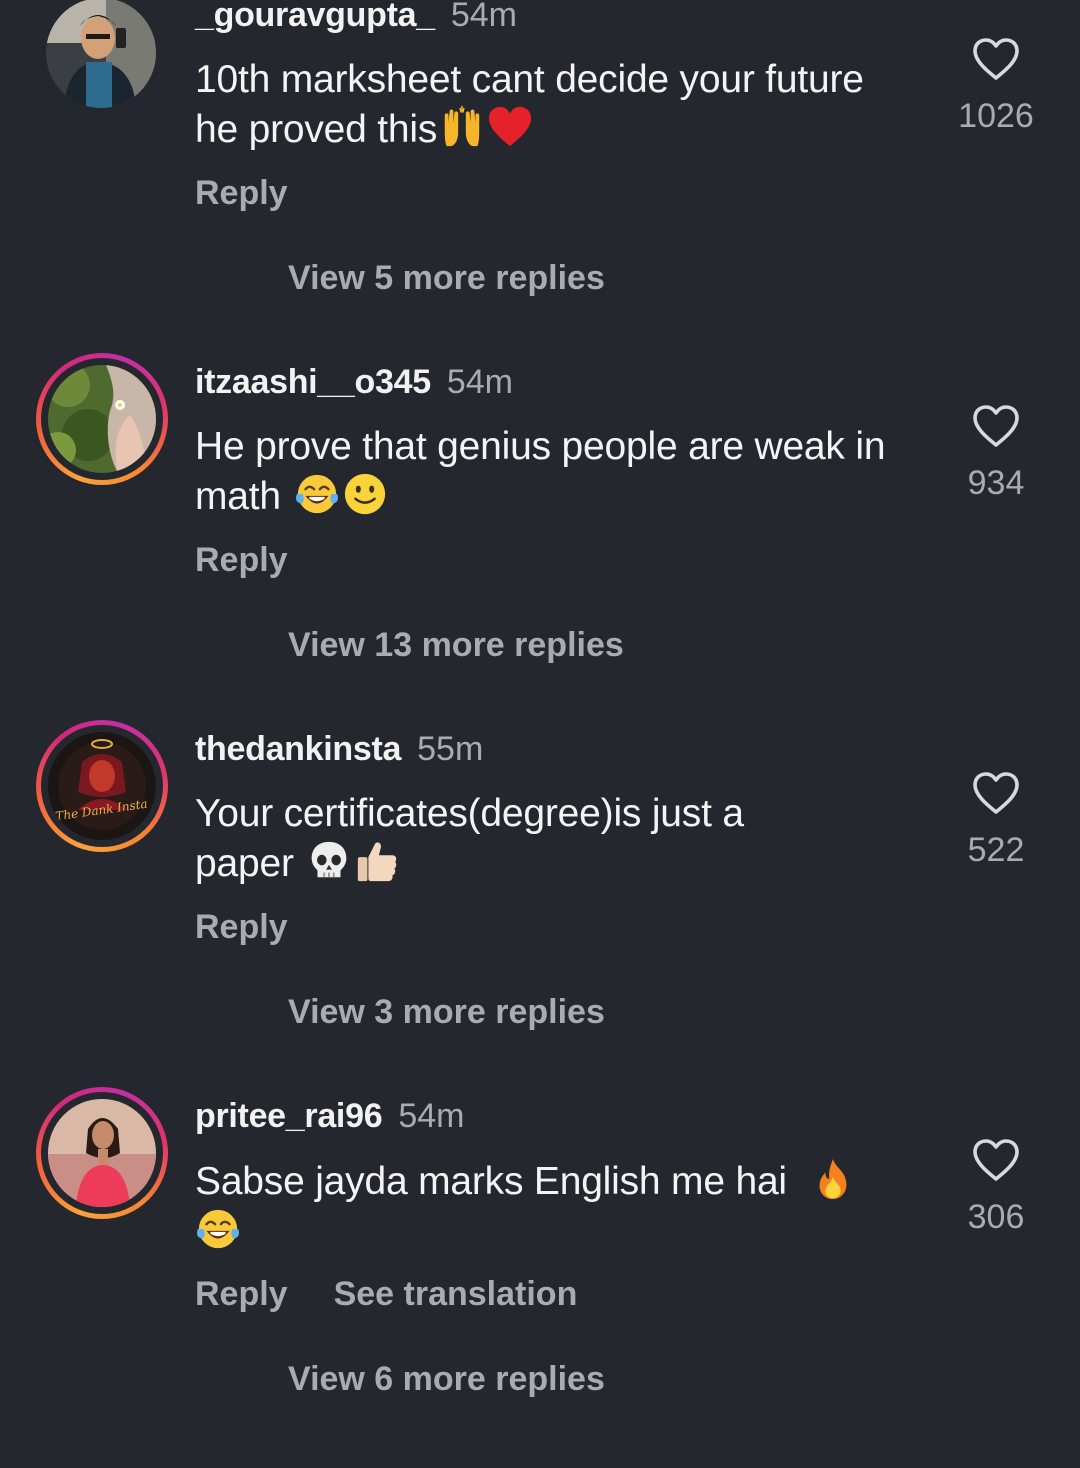  I want to click on like-count: 934, so click(996, 483).